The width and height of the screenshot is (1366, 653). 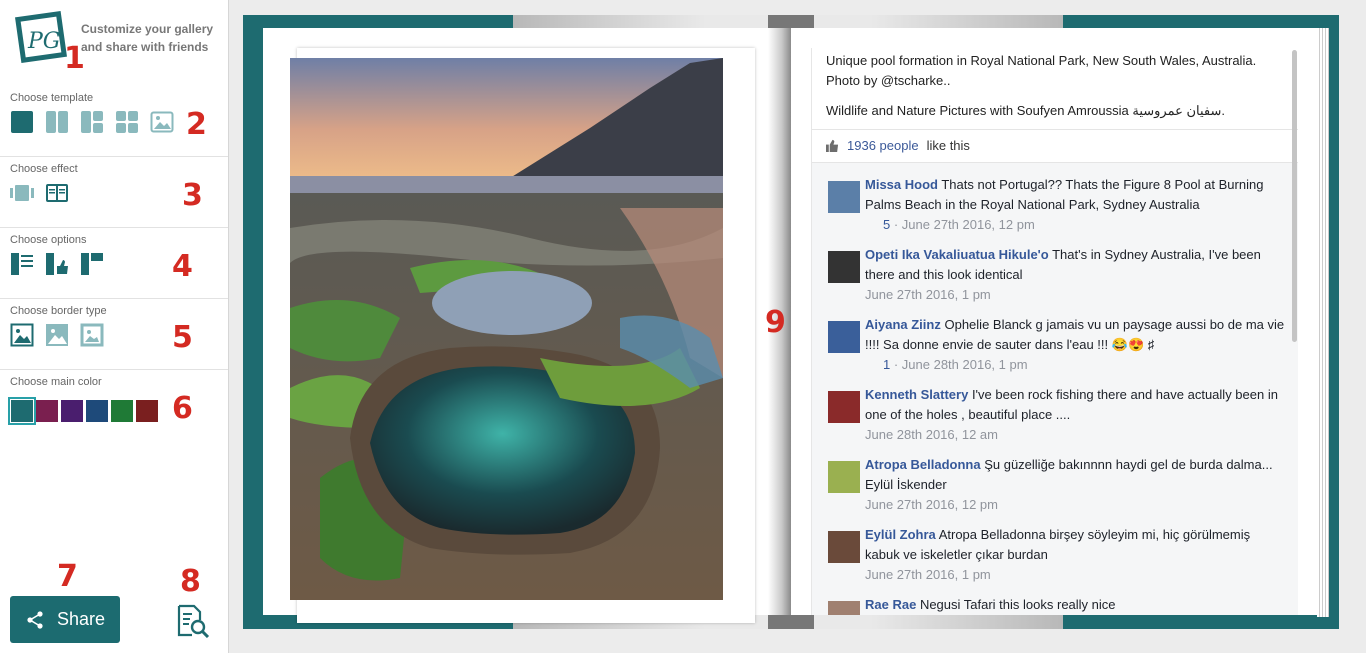 What do you see at coordinates (92, 335) in the screenshot?
I see `border-thick-icon` at bounding box center [92, 335].